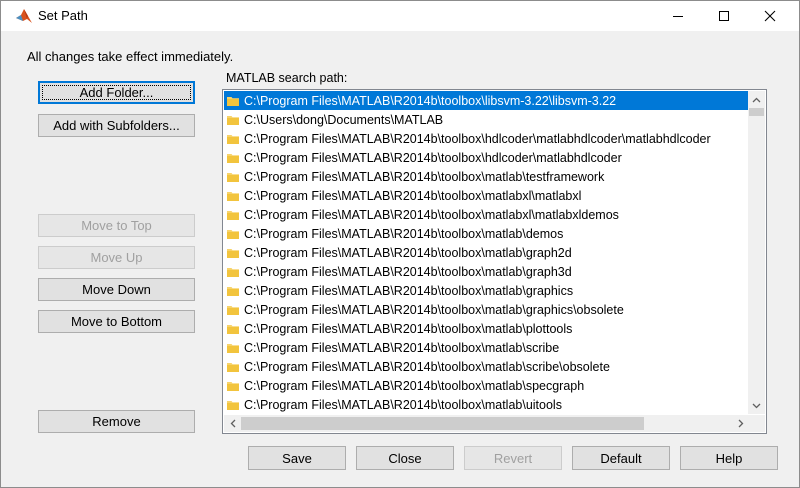 This screenshot has height=488, width=800. I want to click on default-label: Default, so click(621, 458).